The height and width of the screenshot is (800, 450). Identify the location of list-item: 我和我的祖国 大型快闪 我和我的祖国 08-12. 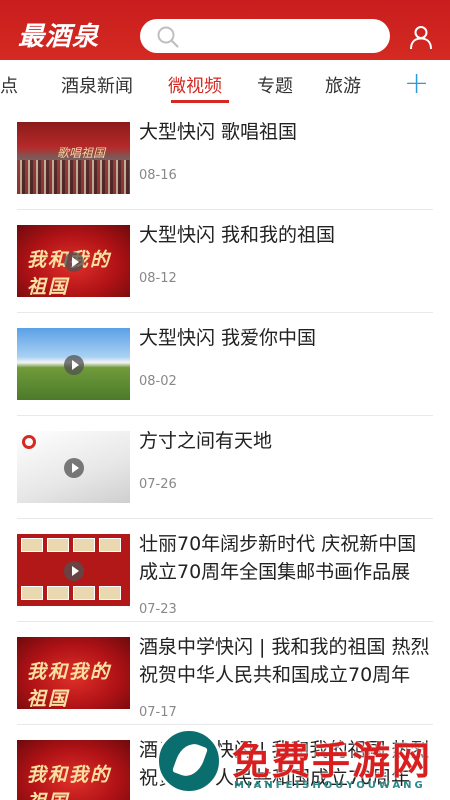
(225, 262).